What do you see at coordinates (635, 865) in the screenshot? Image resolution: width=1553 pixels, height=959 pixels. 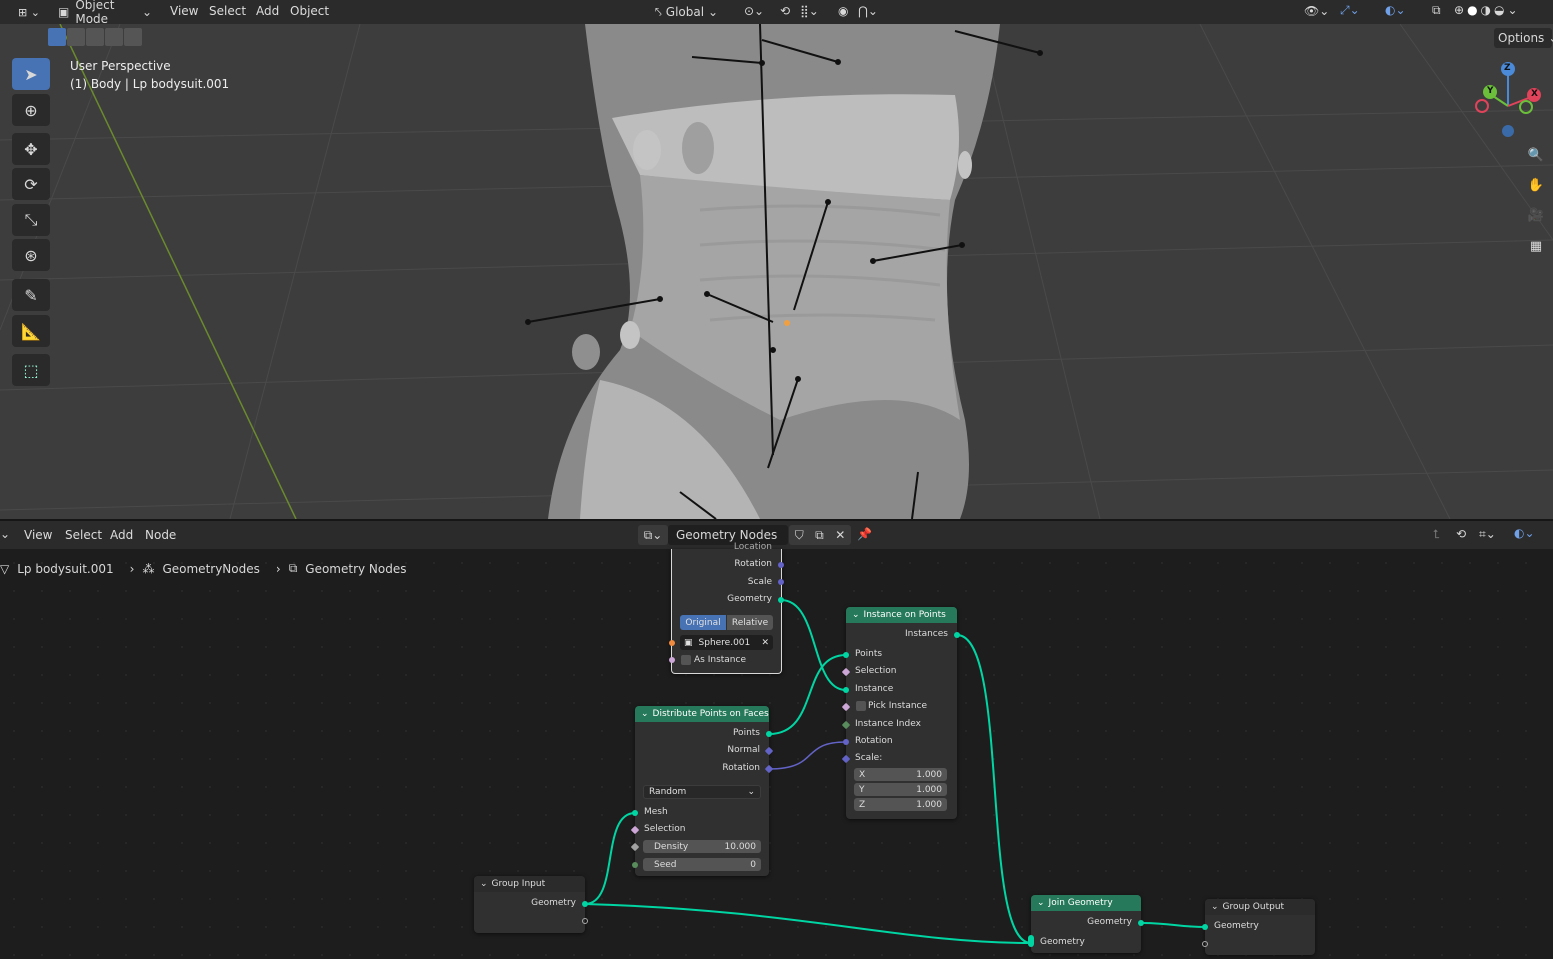 I see `seed-input-socket` at bounding box center [635, 865].